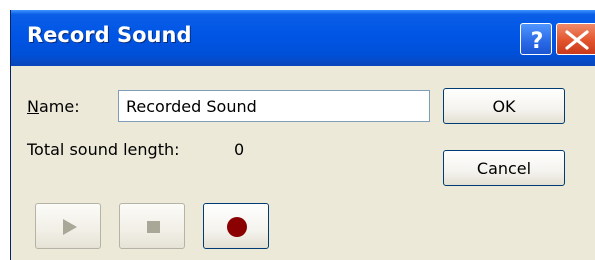 This screenshot has width=595, height=260. I want to click on record-icon, so click(237, 227).